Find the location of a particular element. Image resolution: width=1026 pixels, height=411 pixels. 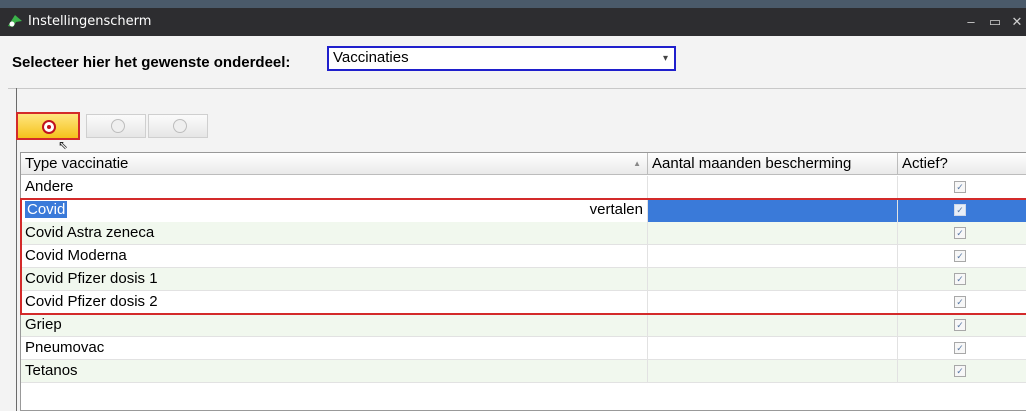

type-cell: Covid vertalen is located at coordinates (334, 210).